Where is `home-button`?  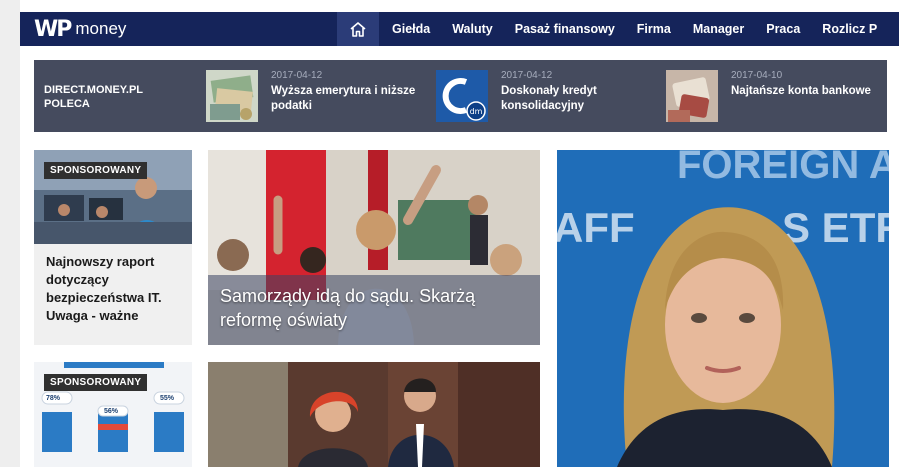
home-button is located at coordinates (358, 29).